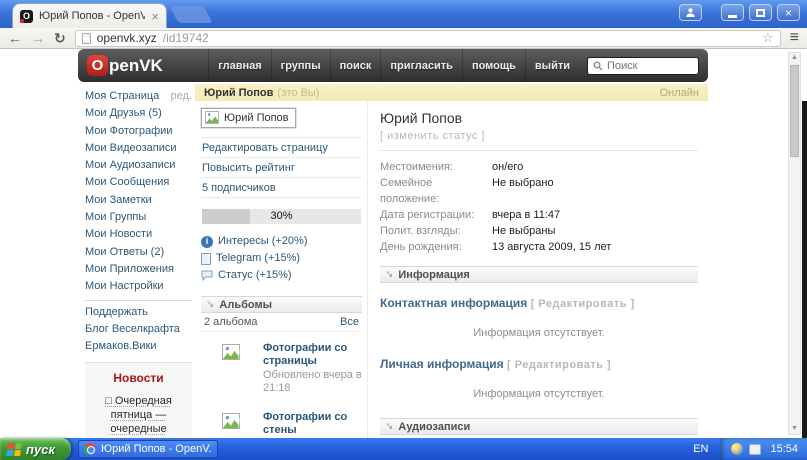 This screenshot has height=460, width=807. What do you see at coordinates (138, 346) in the screenshot?
I see `sidebar-link-wiki: Ермаков.Вики` at bounding box center [138, 346].